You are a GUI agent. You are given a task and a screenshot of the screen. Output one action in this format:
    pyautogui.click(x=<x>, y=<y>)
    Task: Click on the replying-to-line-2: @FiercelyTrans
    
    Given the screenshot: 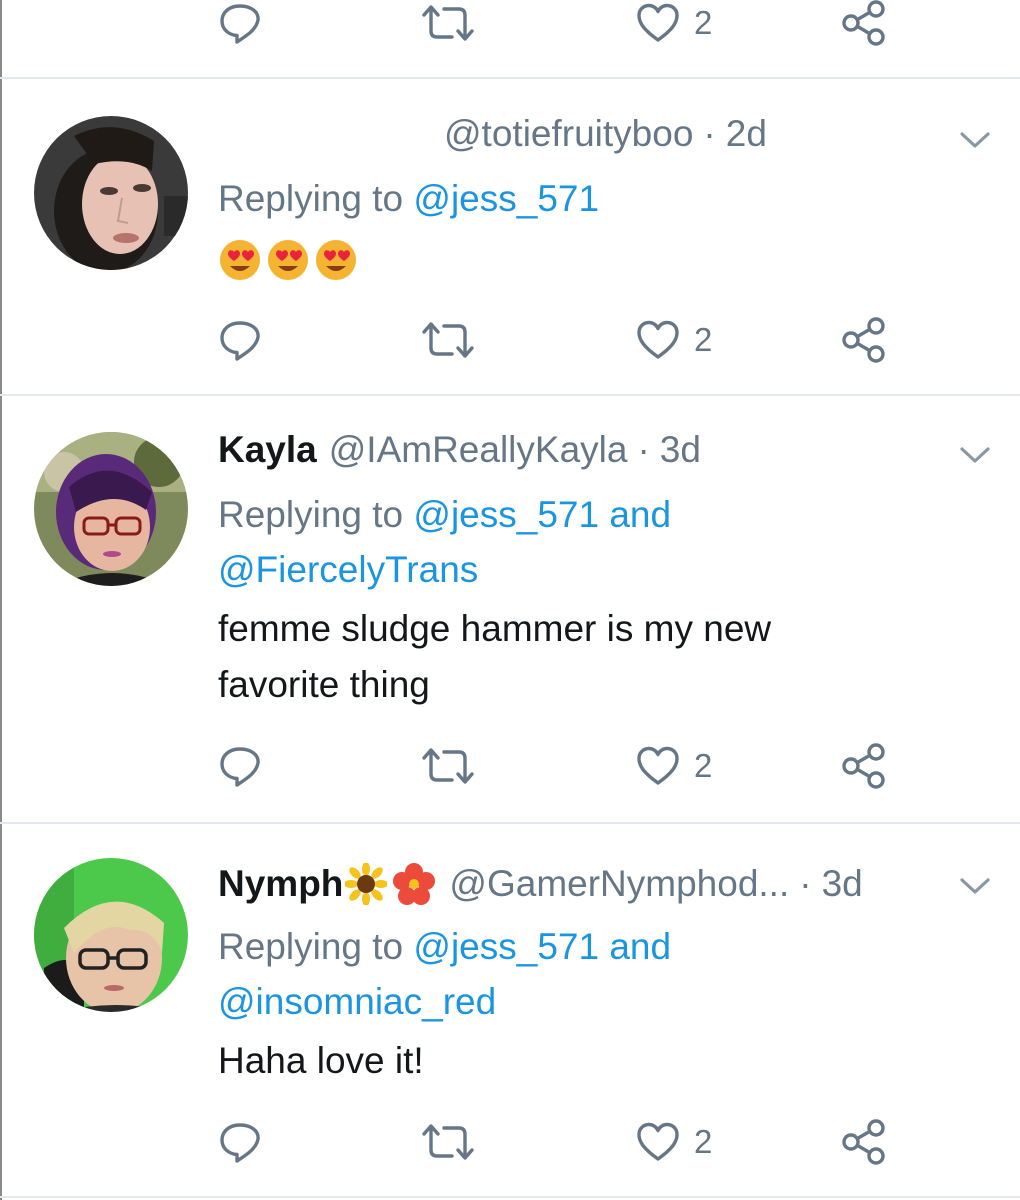 What is the action you would take?
    pyautogui.click(x=348, y=569)
    